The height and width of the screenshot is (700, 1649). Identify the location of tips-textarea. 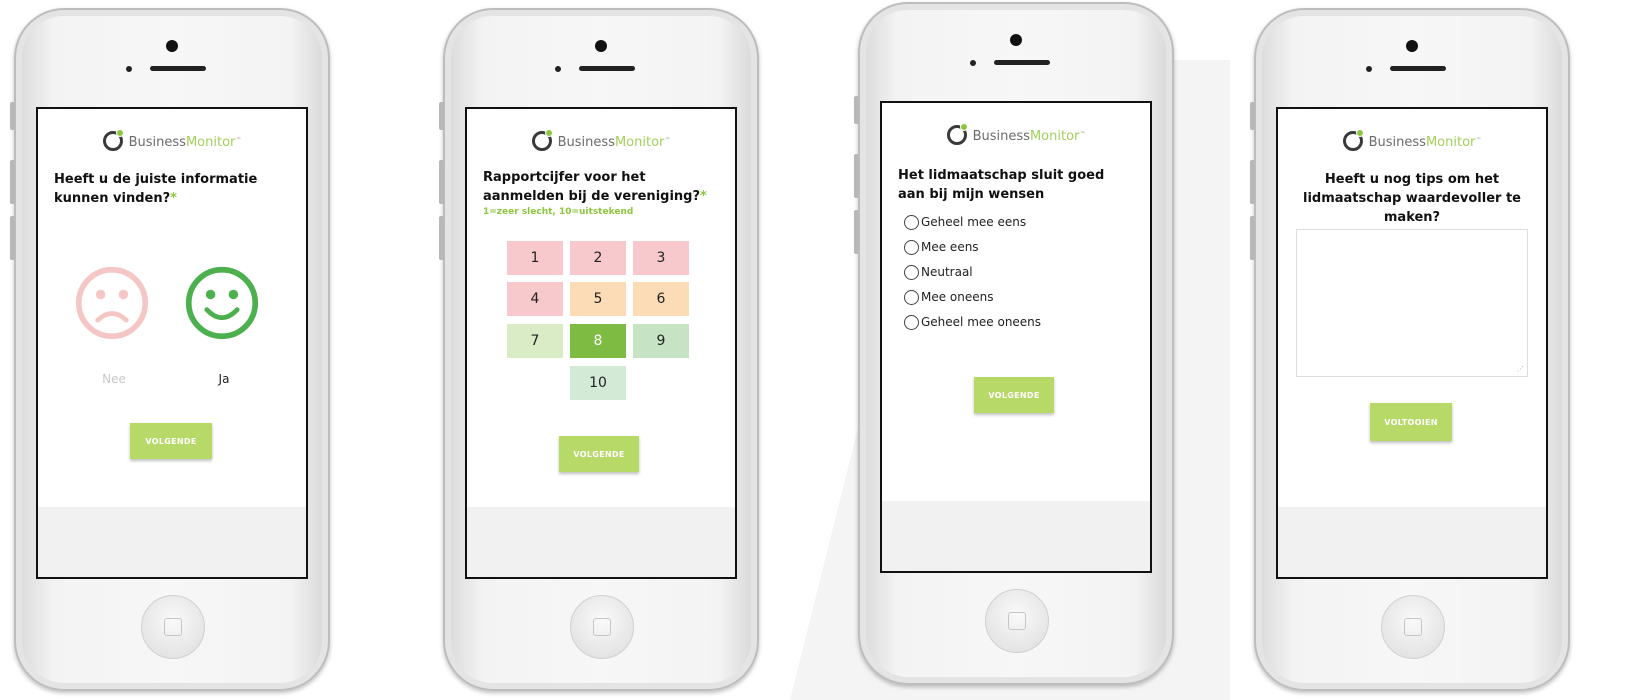
(1412, 303).